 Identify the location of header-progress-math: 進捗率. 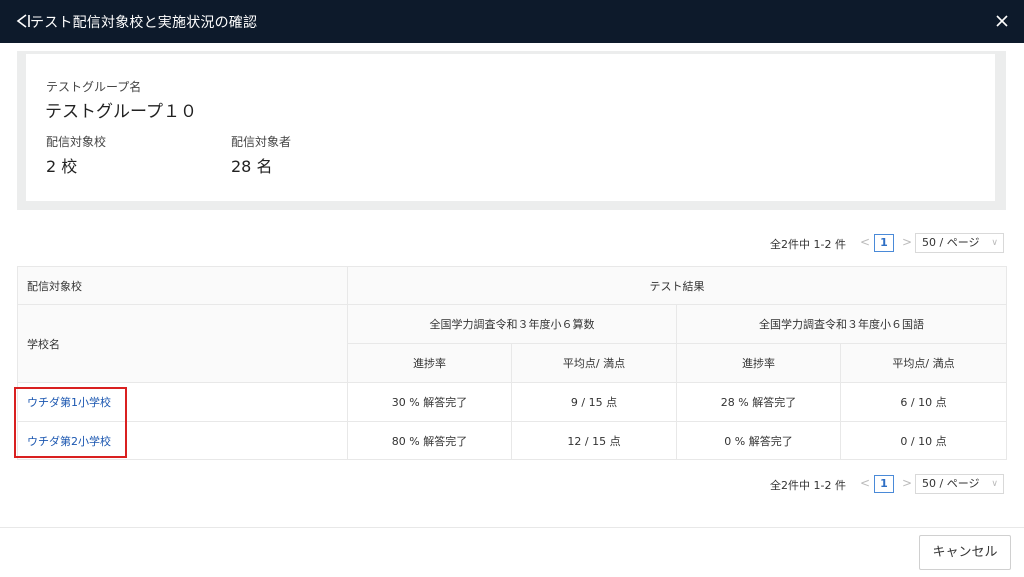
(429, 363).